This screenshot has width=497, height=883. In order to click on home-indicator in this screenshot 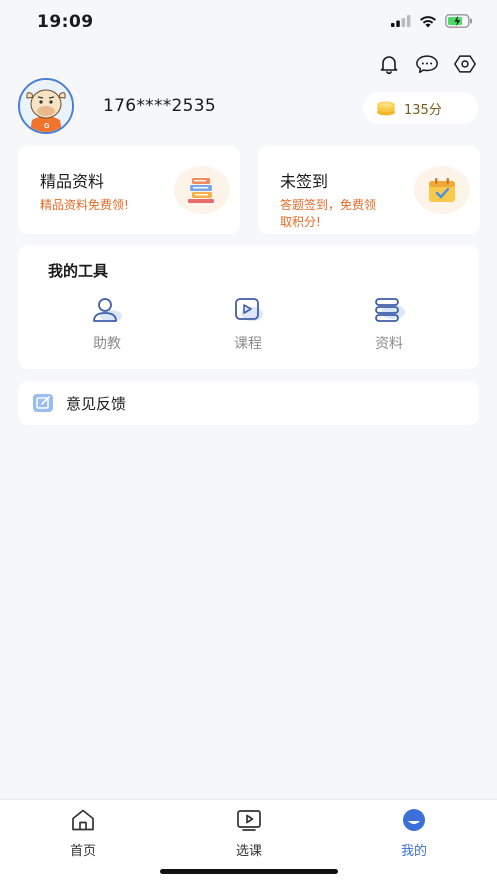, I will do `click(249, 871)`.